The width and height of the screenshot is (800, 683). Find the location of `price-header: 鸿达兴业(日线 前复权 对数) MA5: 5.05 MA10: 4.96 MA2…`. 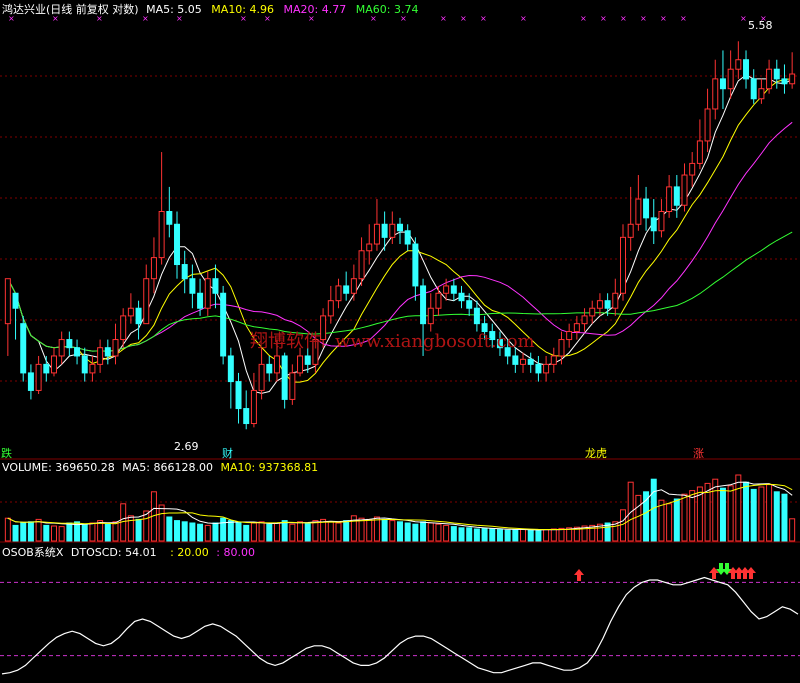

price-header: 鸿达兴业(日线 前复权 对数) MA5: 5.05 MA10: 4.96 MA2… is located at coordinates (210, 9).